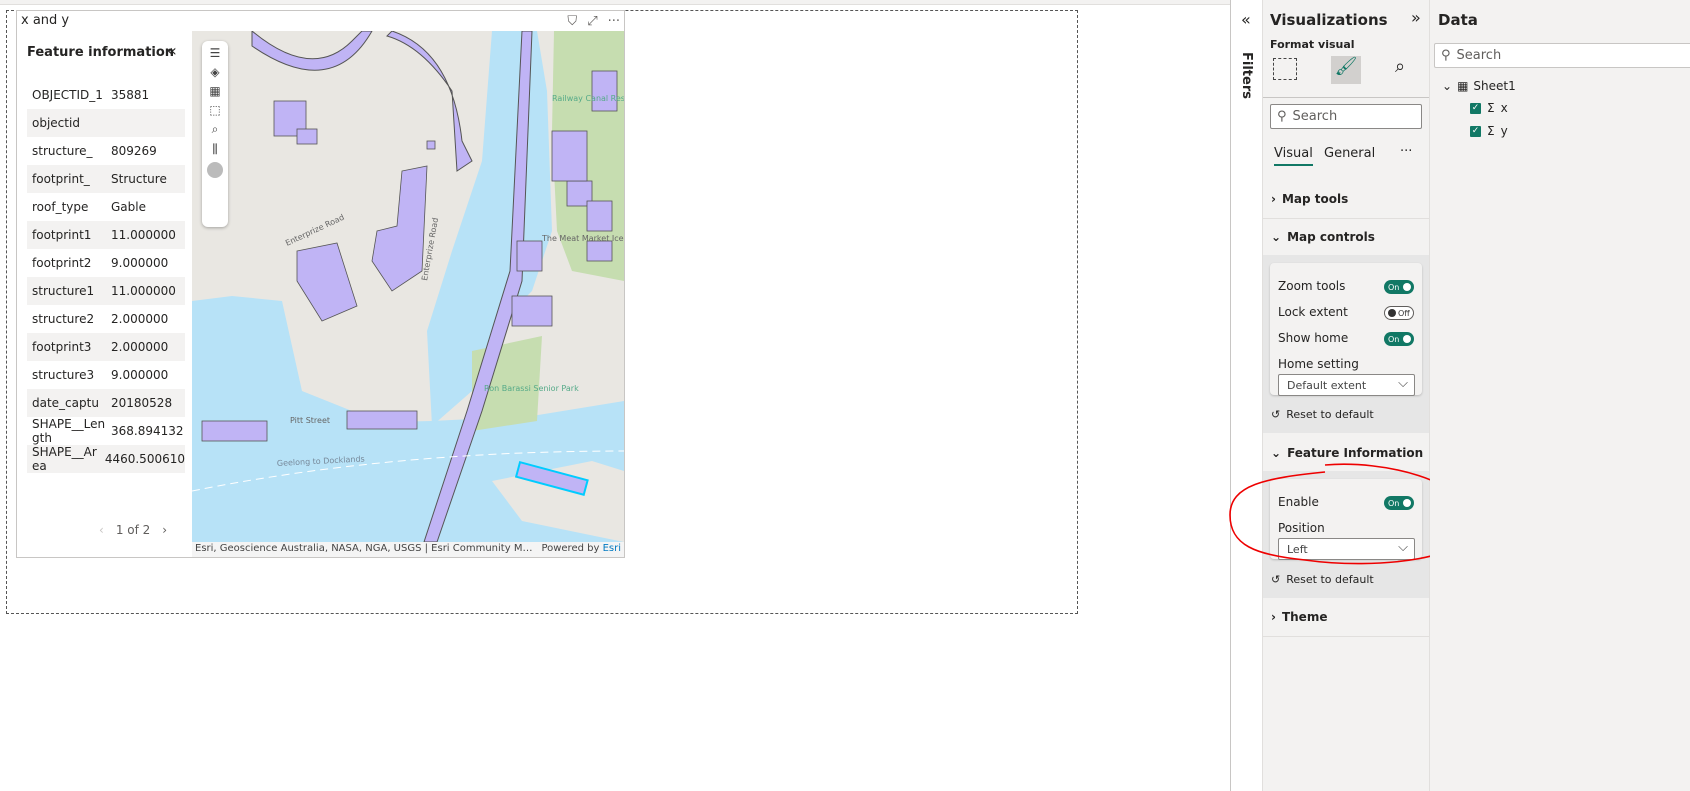 The image size is (1690, 791). Describe the element at coordinates (1346, 70) in the screenshot. I see `format-visual-icon: 🖌` at that location.